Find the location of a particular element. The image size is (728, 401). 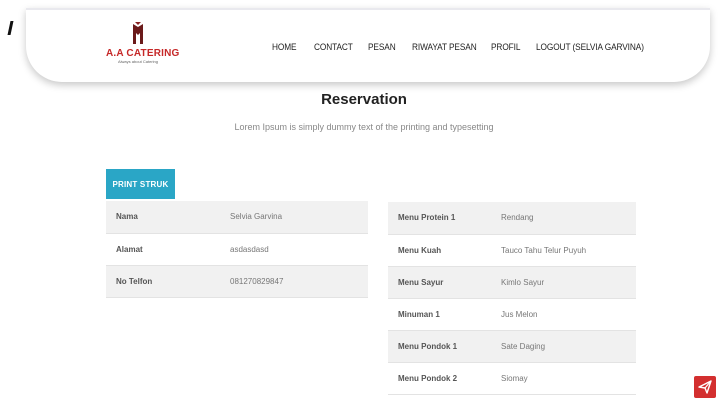

row-label: Menu Sayur is located at coordinates (439, 282).